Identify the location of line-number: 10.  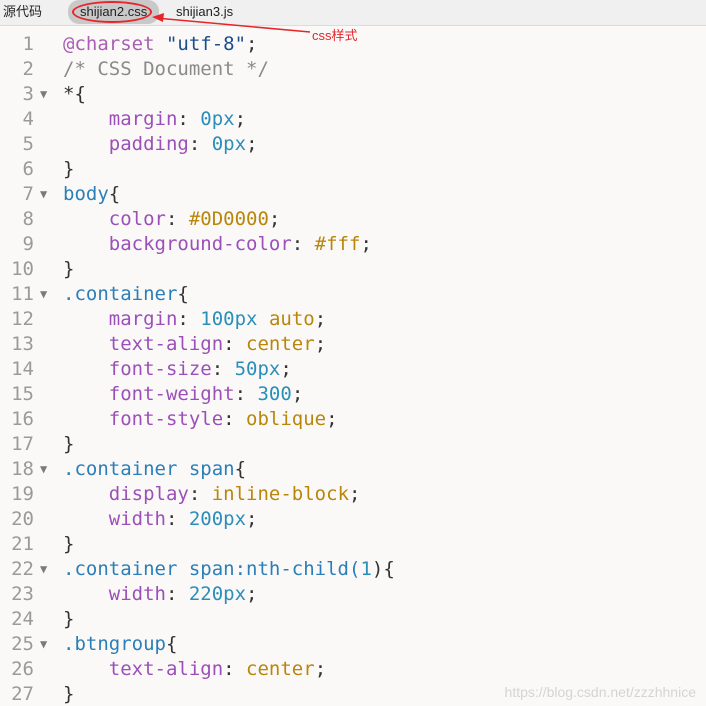
(22, 269).